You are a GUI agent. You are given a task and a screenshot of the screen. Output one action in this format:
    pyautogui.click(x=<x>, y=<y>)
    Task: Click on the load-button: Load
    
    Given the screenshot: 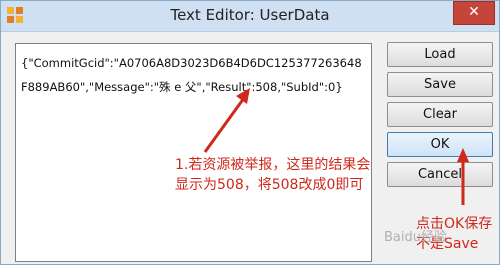 What is the action you would take?
    pyautogui.click(x=440, y=54)
    